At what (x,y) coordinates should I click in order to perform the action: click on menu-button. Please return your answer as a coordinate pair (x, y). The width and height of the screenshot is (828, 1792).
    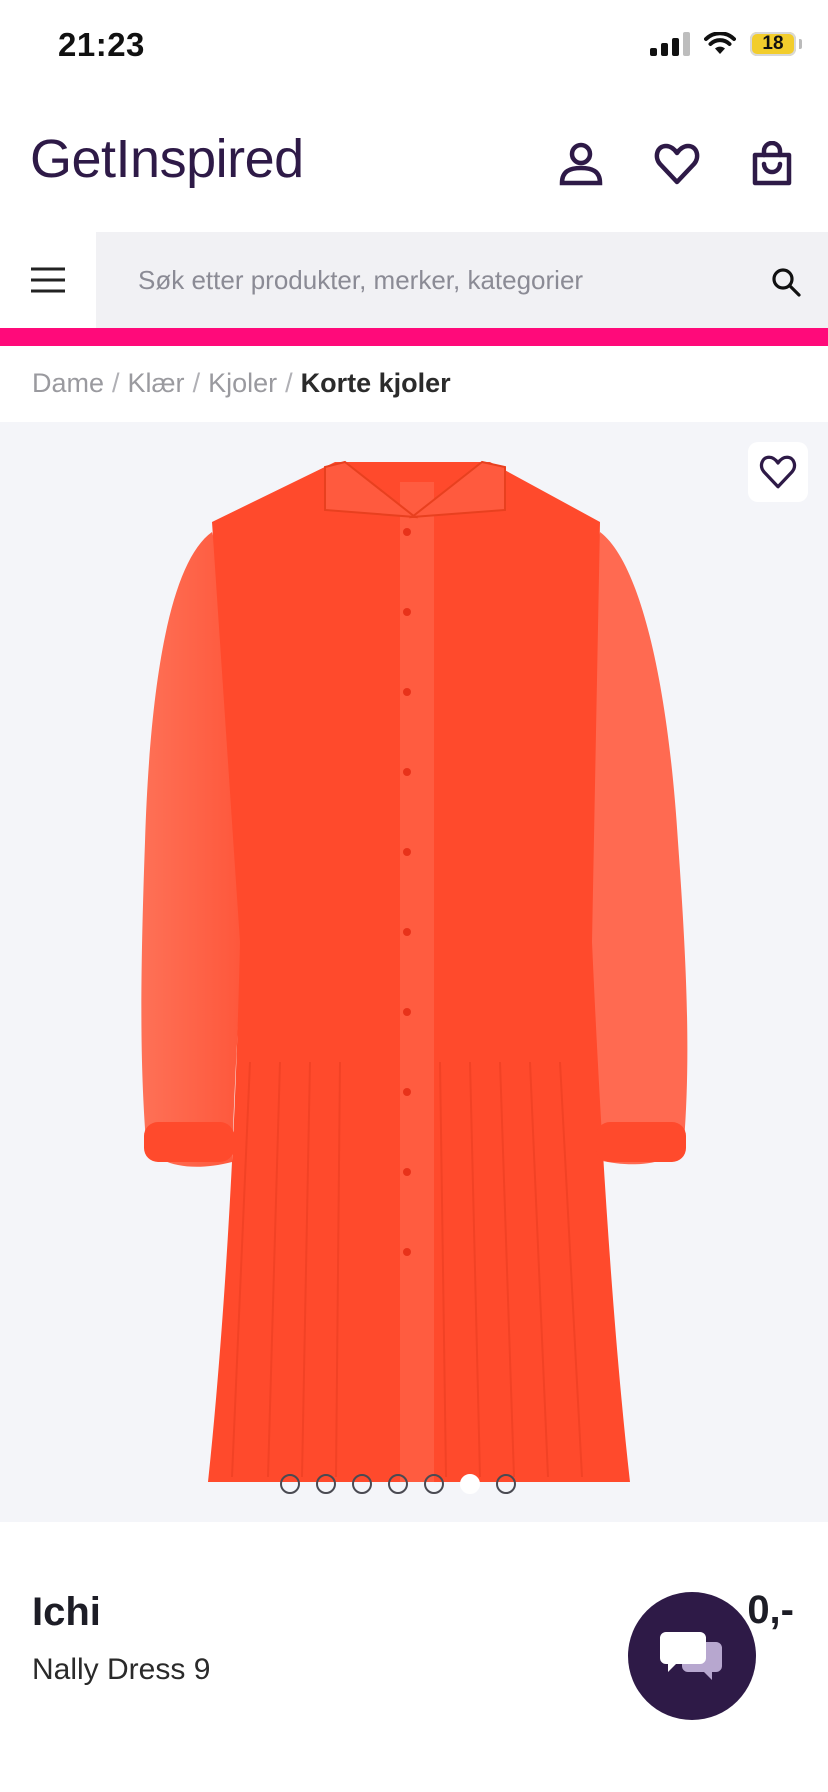
    Looking at the image, I should click on (48, 280).